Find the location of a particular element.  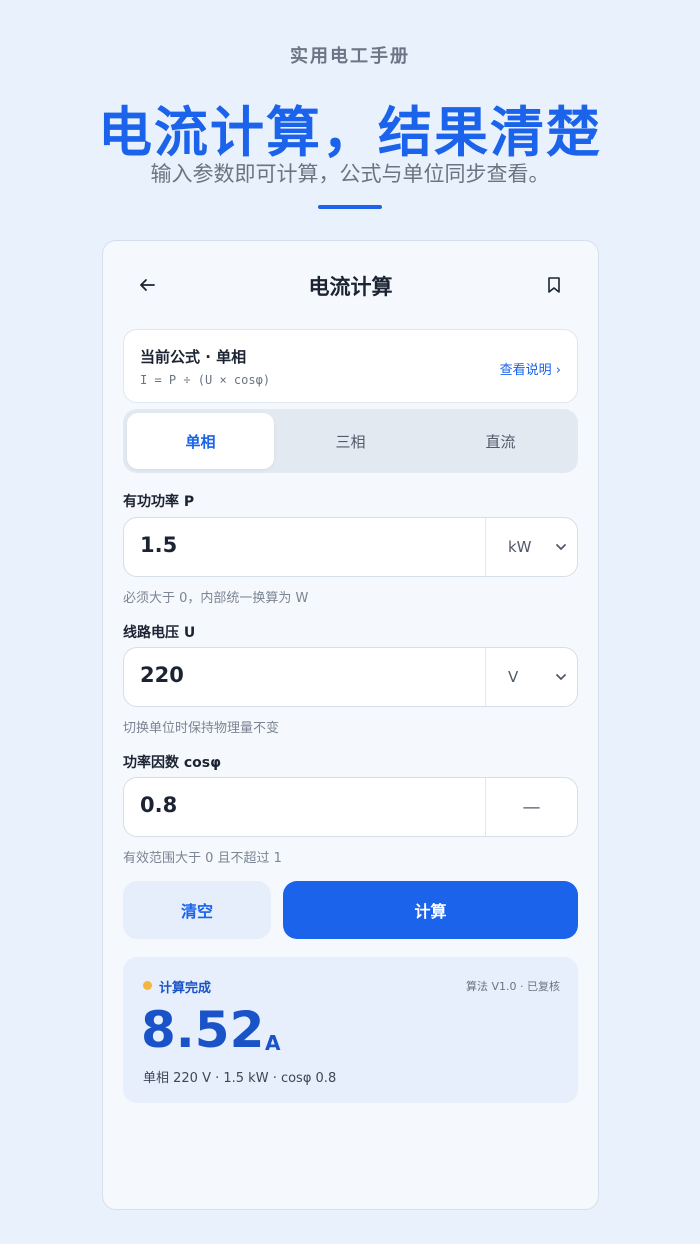

bookmark-icon is located at coordinates (554, 285).